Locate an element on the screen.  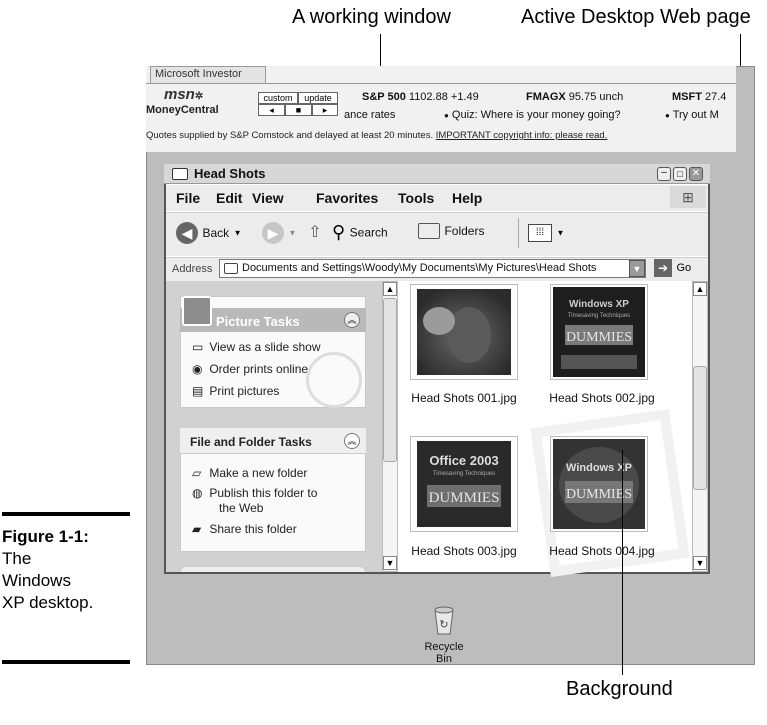
minimize-icon: – is located at coordinates (664, 174).